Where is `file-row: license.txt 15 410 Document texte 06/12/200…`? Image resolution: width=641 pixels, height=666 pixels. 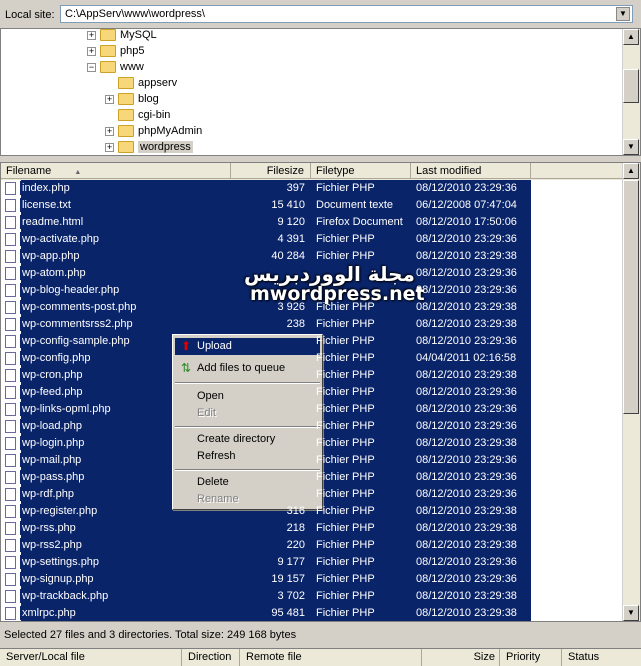 file-row: license.txt 15 410 Document texte 06/12/200… is located at coordinates (313, 205).